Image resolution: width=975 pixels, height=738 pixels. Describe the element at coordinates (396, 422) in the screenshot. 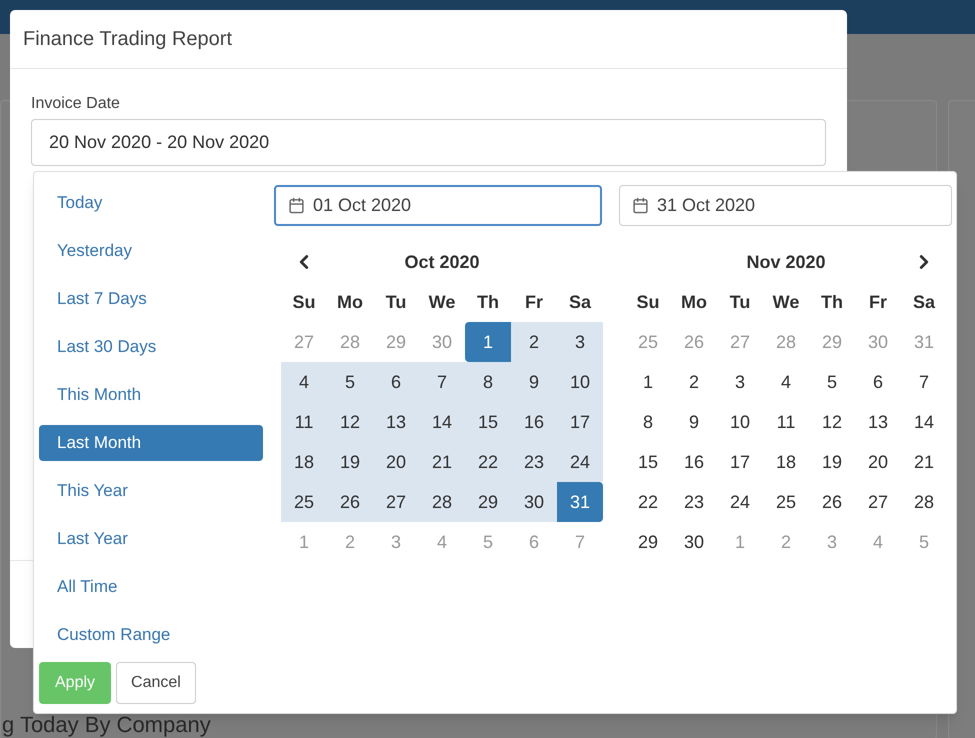

I see `day-cell: 13` at that location.